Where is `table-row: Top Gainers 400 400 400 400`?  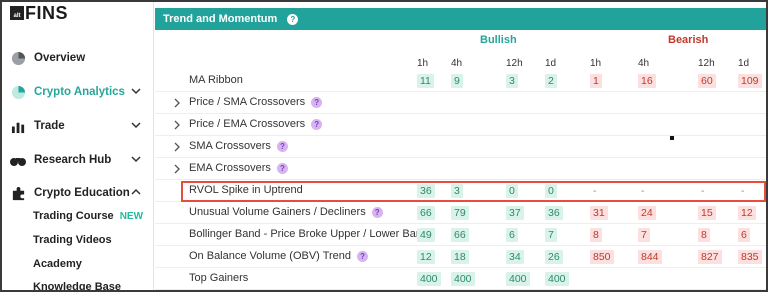
table-row: Top Gainers 400 400 400 400 is located at coordinates (460, 279).